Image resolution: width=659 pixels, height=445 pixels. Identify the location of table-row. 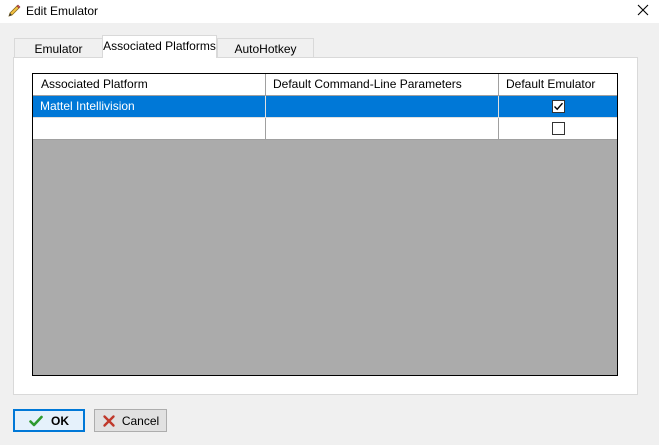
(325, 129).